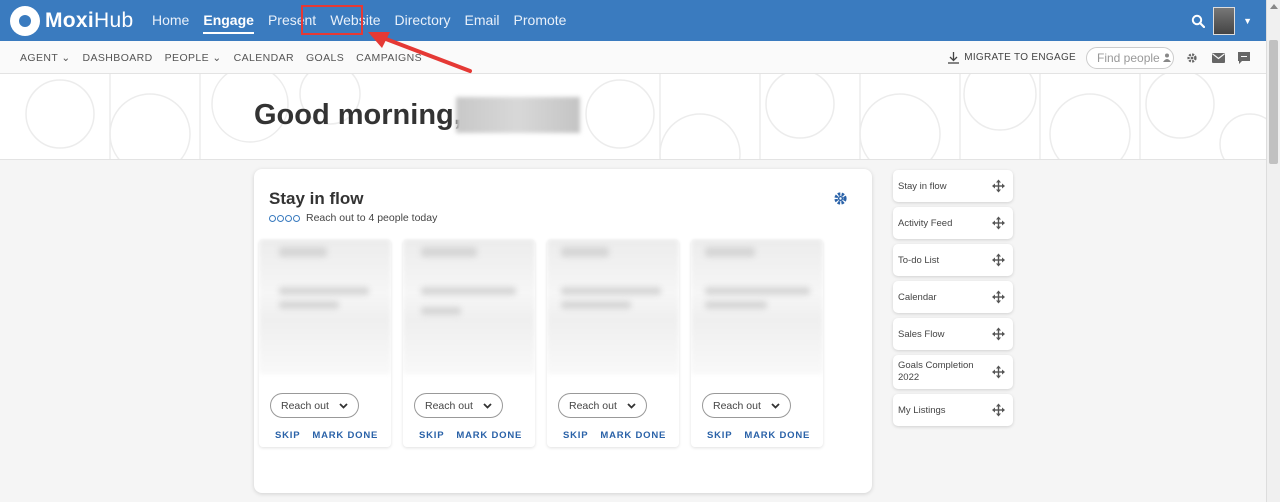  Describe the element at coordinates (25, 21) in the screenshot. I see `logo-icon` at that location.